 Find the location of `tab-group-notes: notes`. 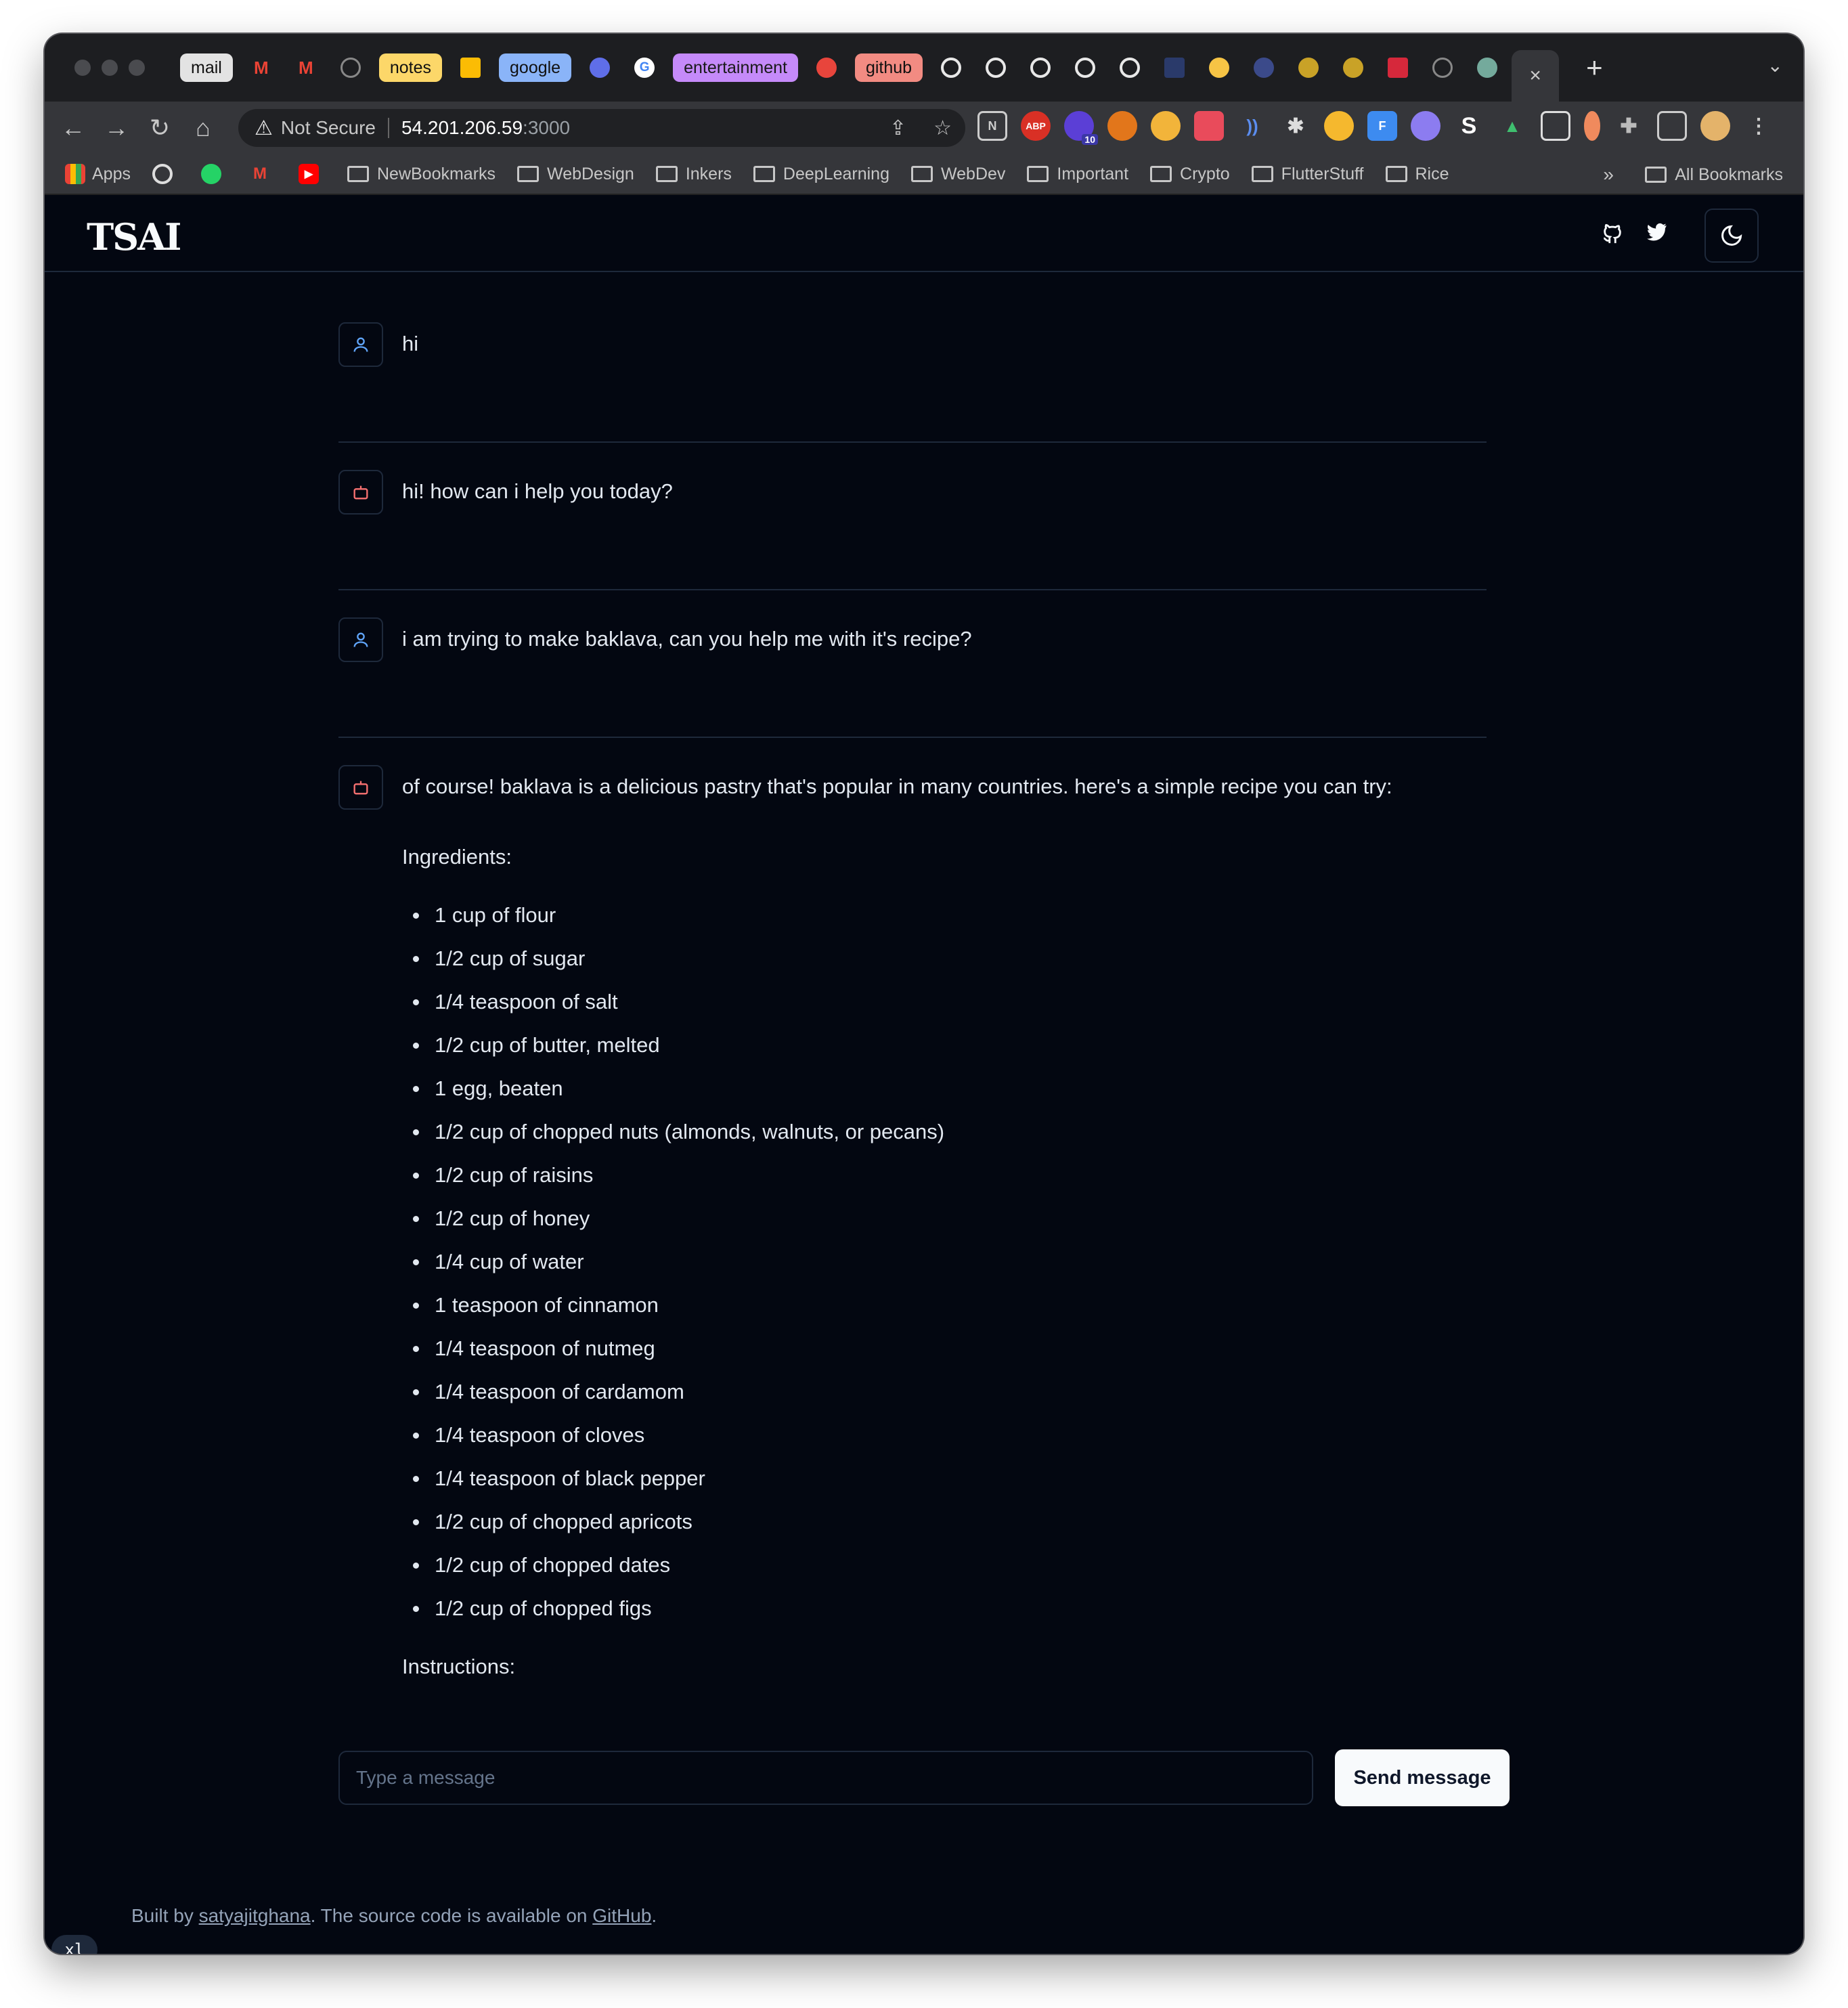

tab-group-notes: notes is located at coordinates (410, 67).